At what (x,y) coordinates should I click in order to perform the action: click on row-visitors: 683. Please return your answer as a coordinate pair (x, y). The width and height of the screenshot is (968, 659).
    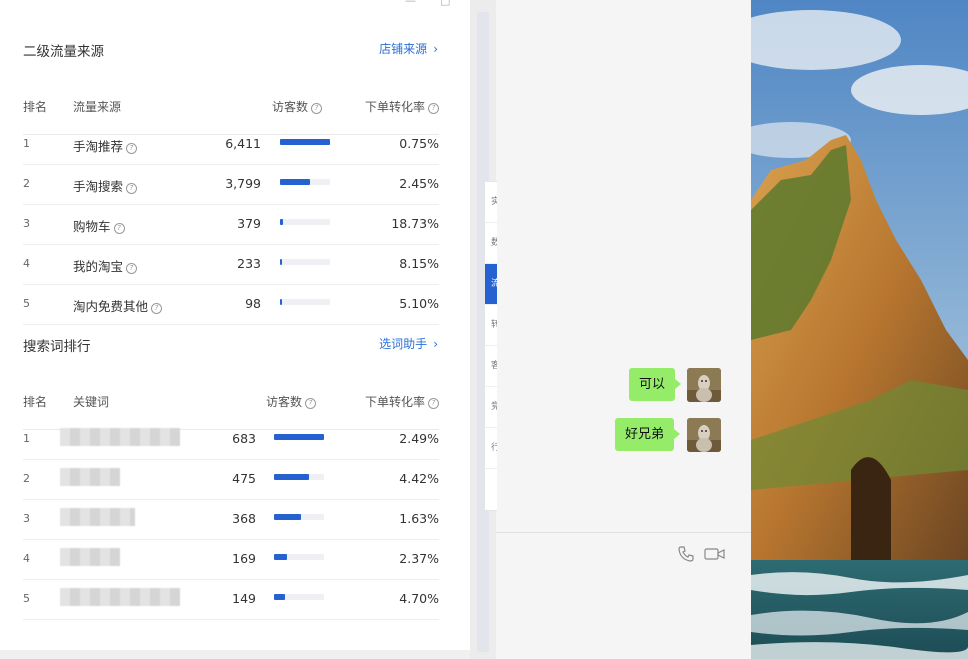
    Looking at the image, I should click on (244, 438).